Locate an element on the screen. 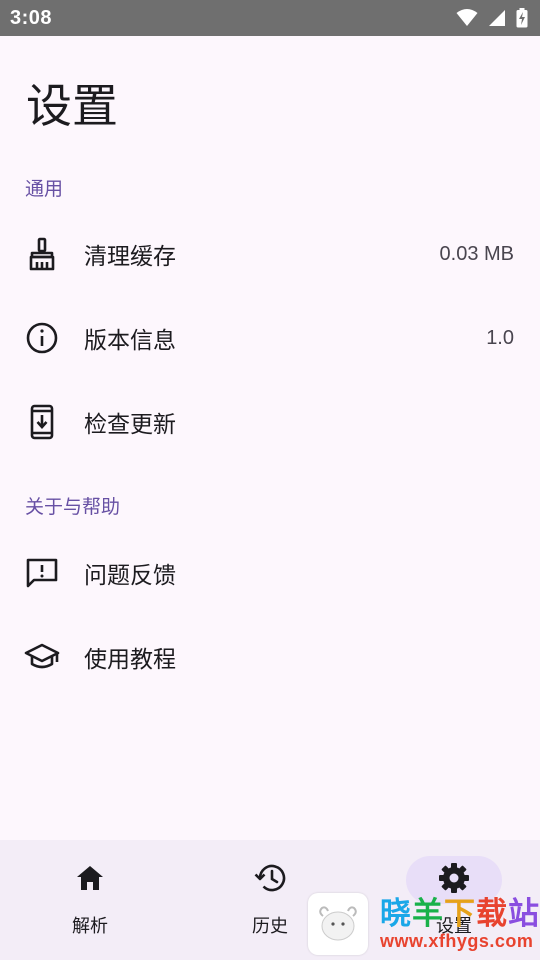  setting-clear-cache: 清理缓存 0.03 MB is located at coordinates (270, 254).